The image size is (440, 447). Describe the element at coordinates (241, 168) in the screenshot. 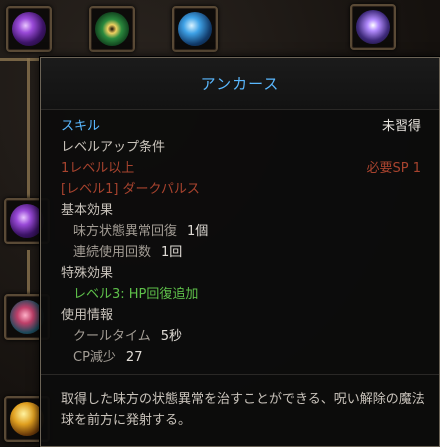

I see `requirement-row: 1レベル以上 必要SP 1` at that location.